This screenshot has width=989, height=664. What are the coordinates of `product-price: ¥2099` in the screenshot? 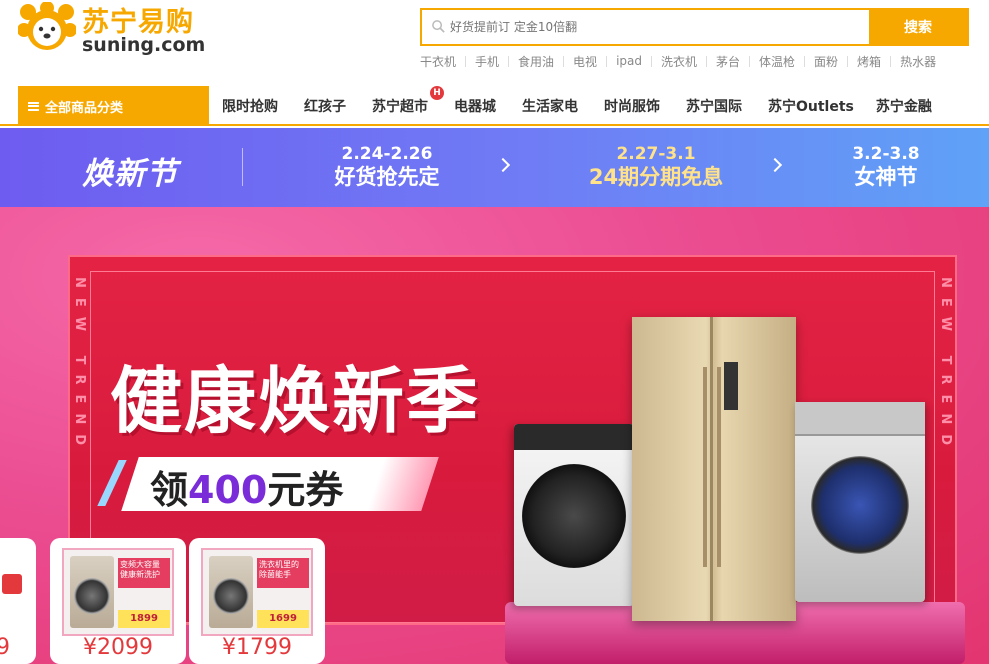 It's located at (118, 647).